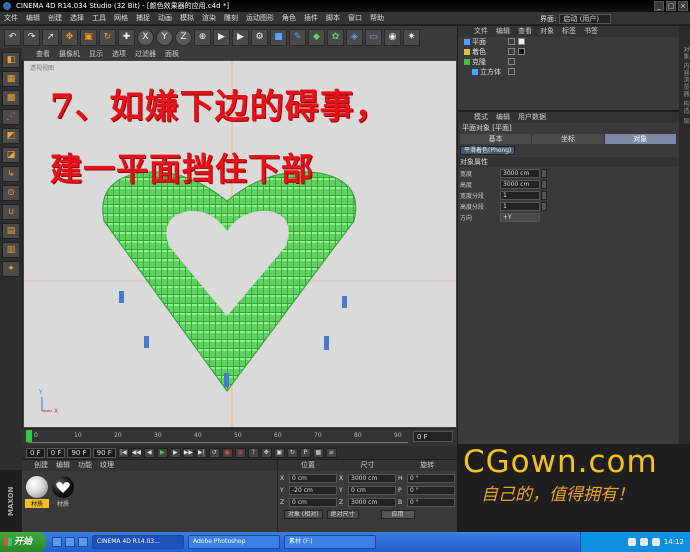 The image size is (690, 552). I want to click on size-z-field: 3000 cm, so click(372, 502).